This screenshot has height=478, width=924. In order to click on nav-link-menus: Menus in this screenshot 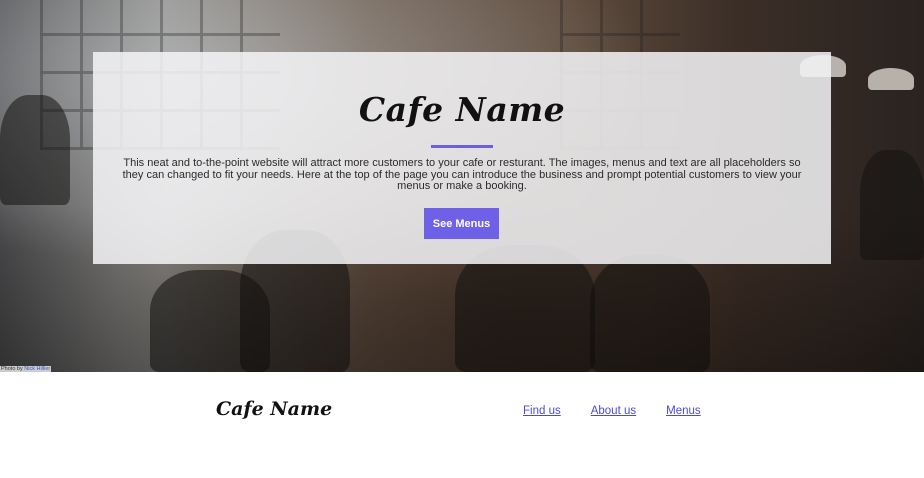, I will do `click(683, 411)`.